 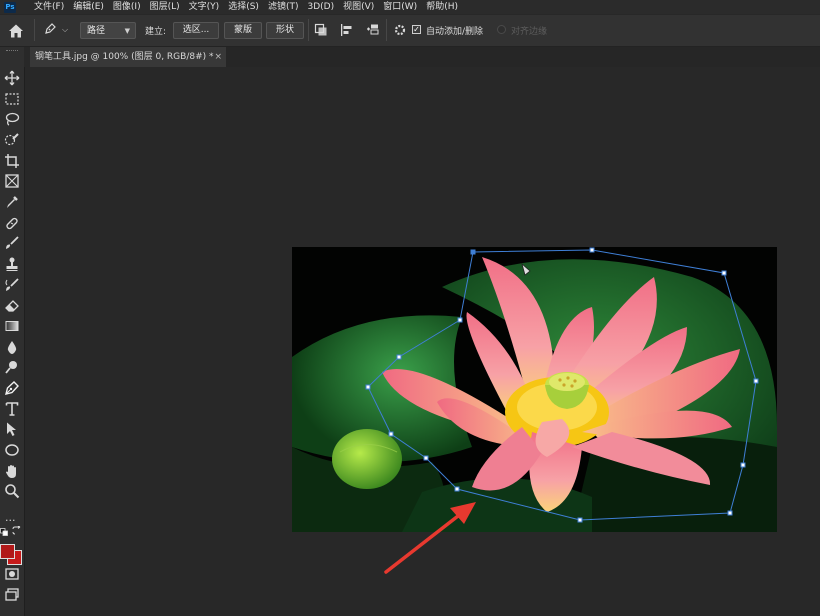 I want to click on screen-mode-icon, so click(x=12, y=595).